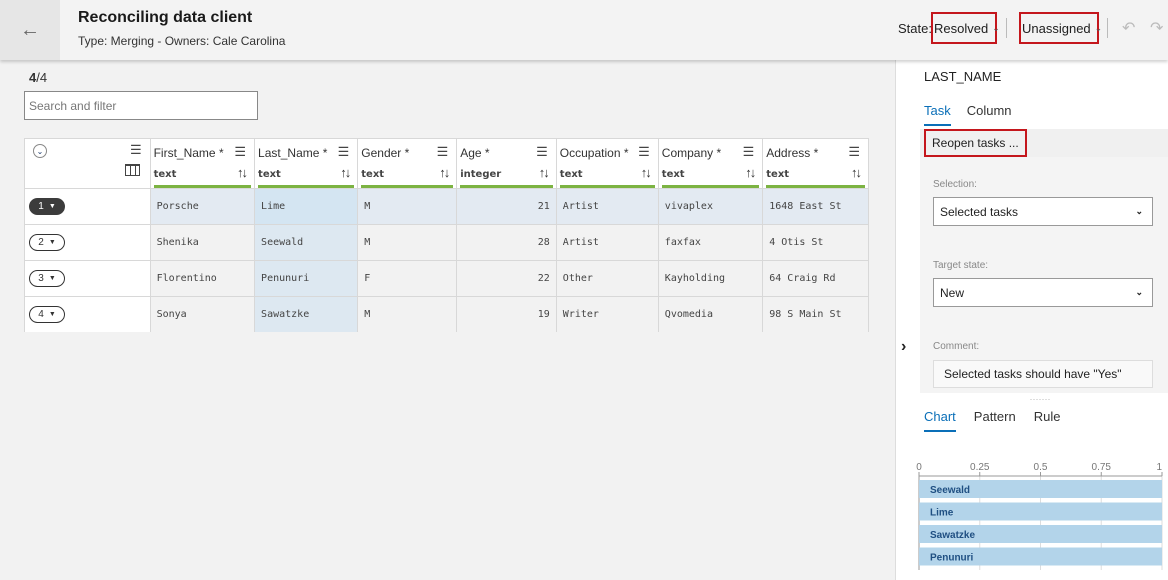 The image size is (1168, 580). I want to click on cell: Qvomedia, so click(711, 314).